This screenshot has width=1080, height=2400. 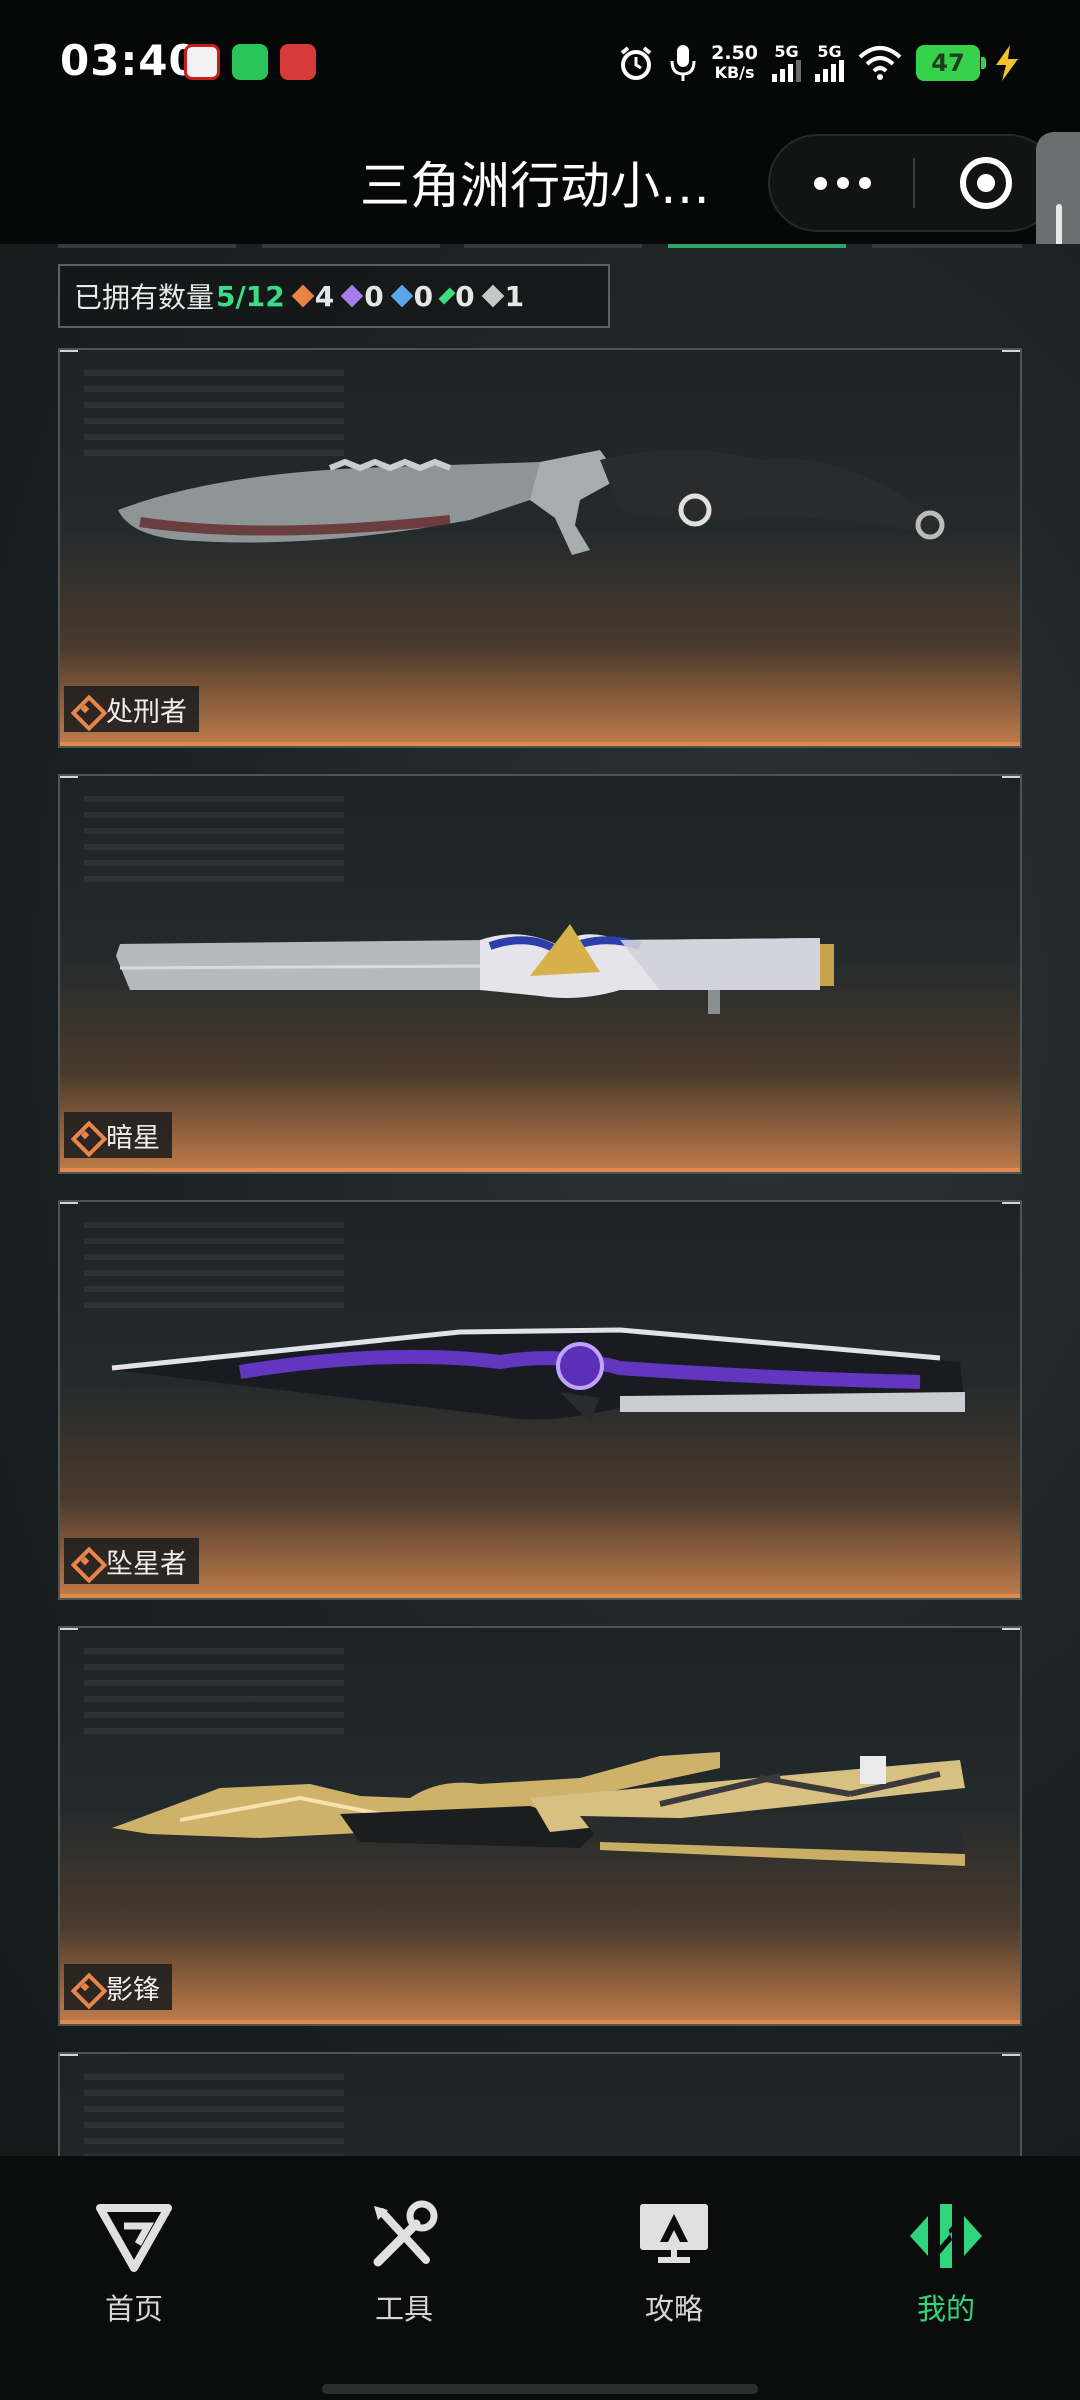 What do you see at coordinates (540, 2389) in the screenshot?
I see `home-indicator` at bounding box center [540, 2389].